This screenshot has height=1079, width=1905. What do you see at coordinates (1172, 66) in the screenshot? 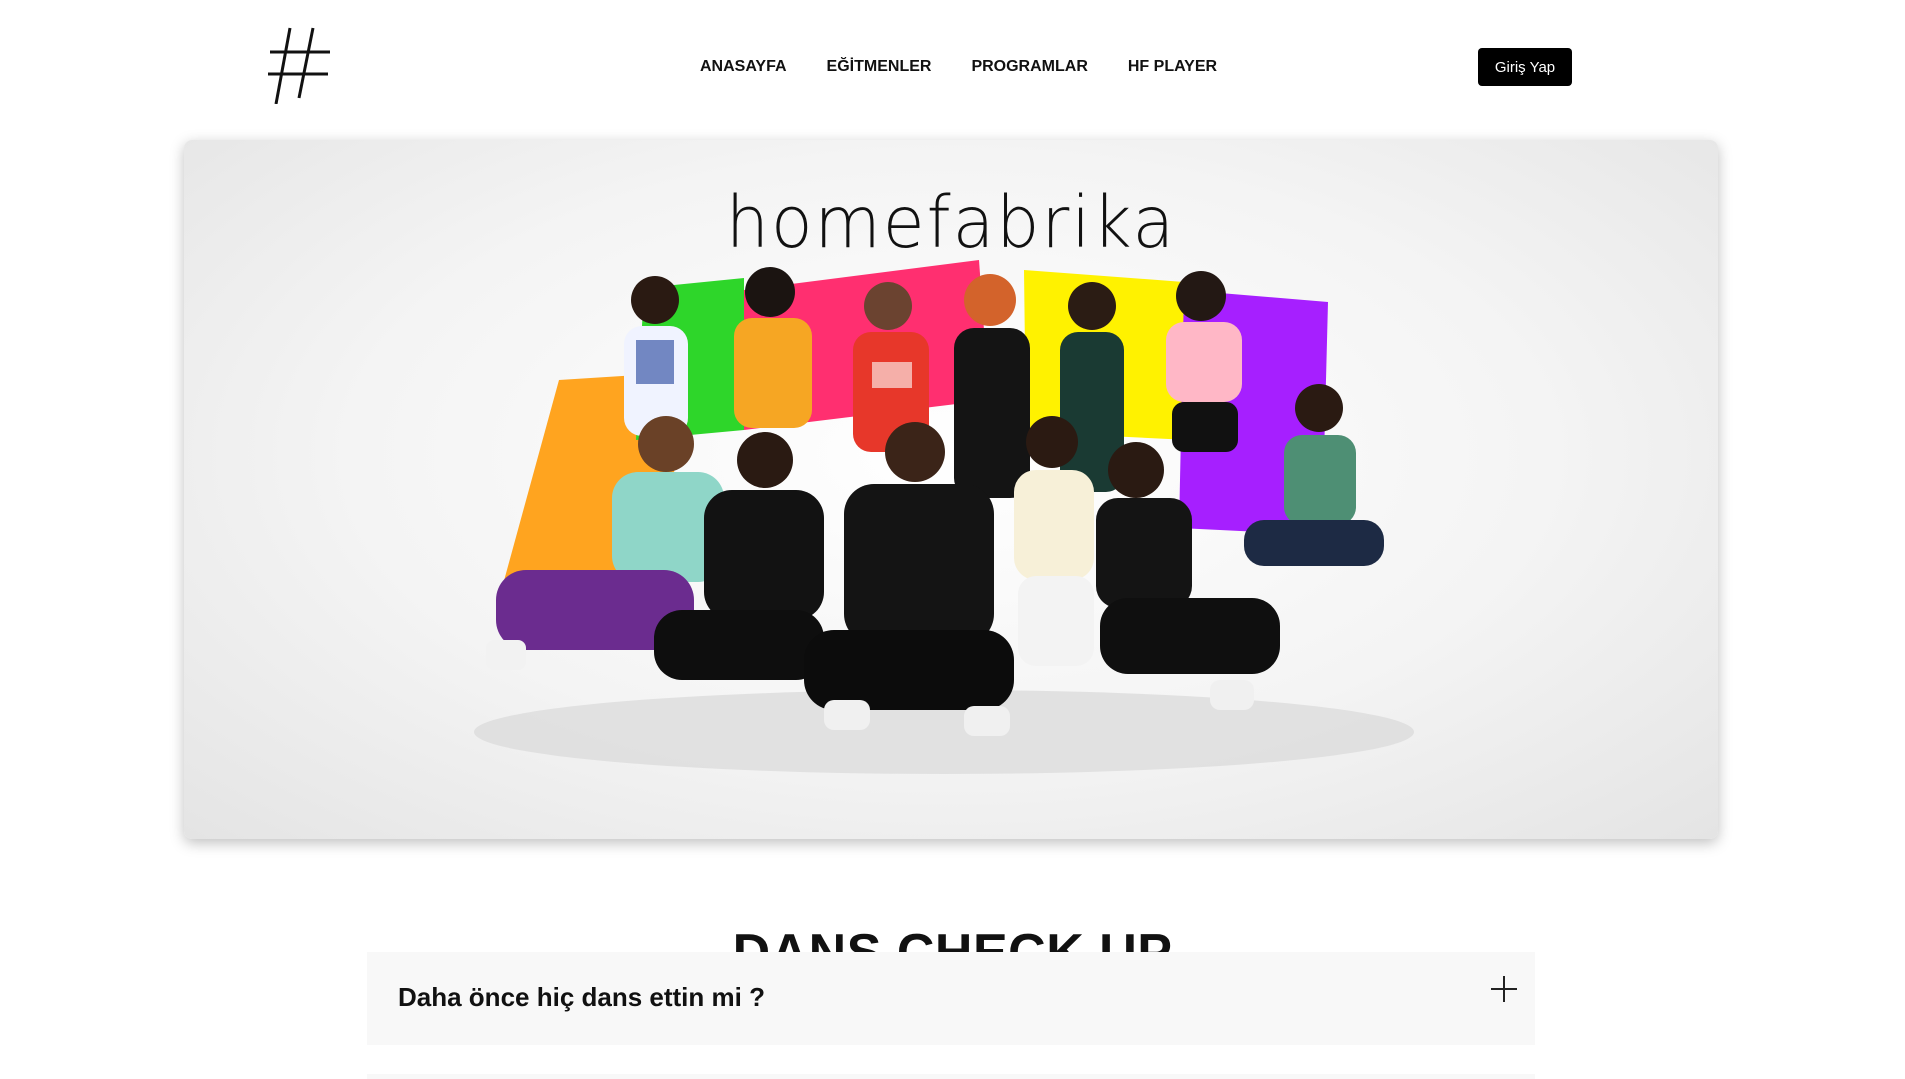
I see `nav-link-hf-player: HF PLAYER` at bounding box center [1172, 66].